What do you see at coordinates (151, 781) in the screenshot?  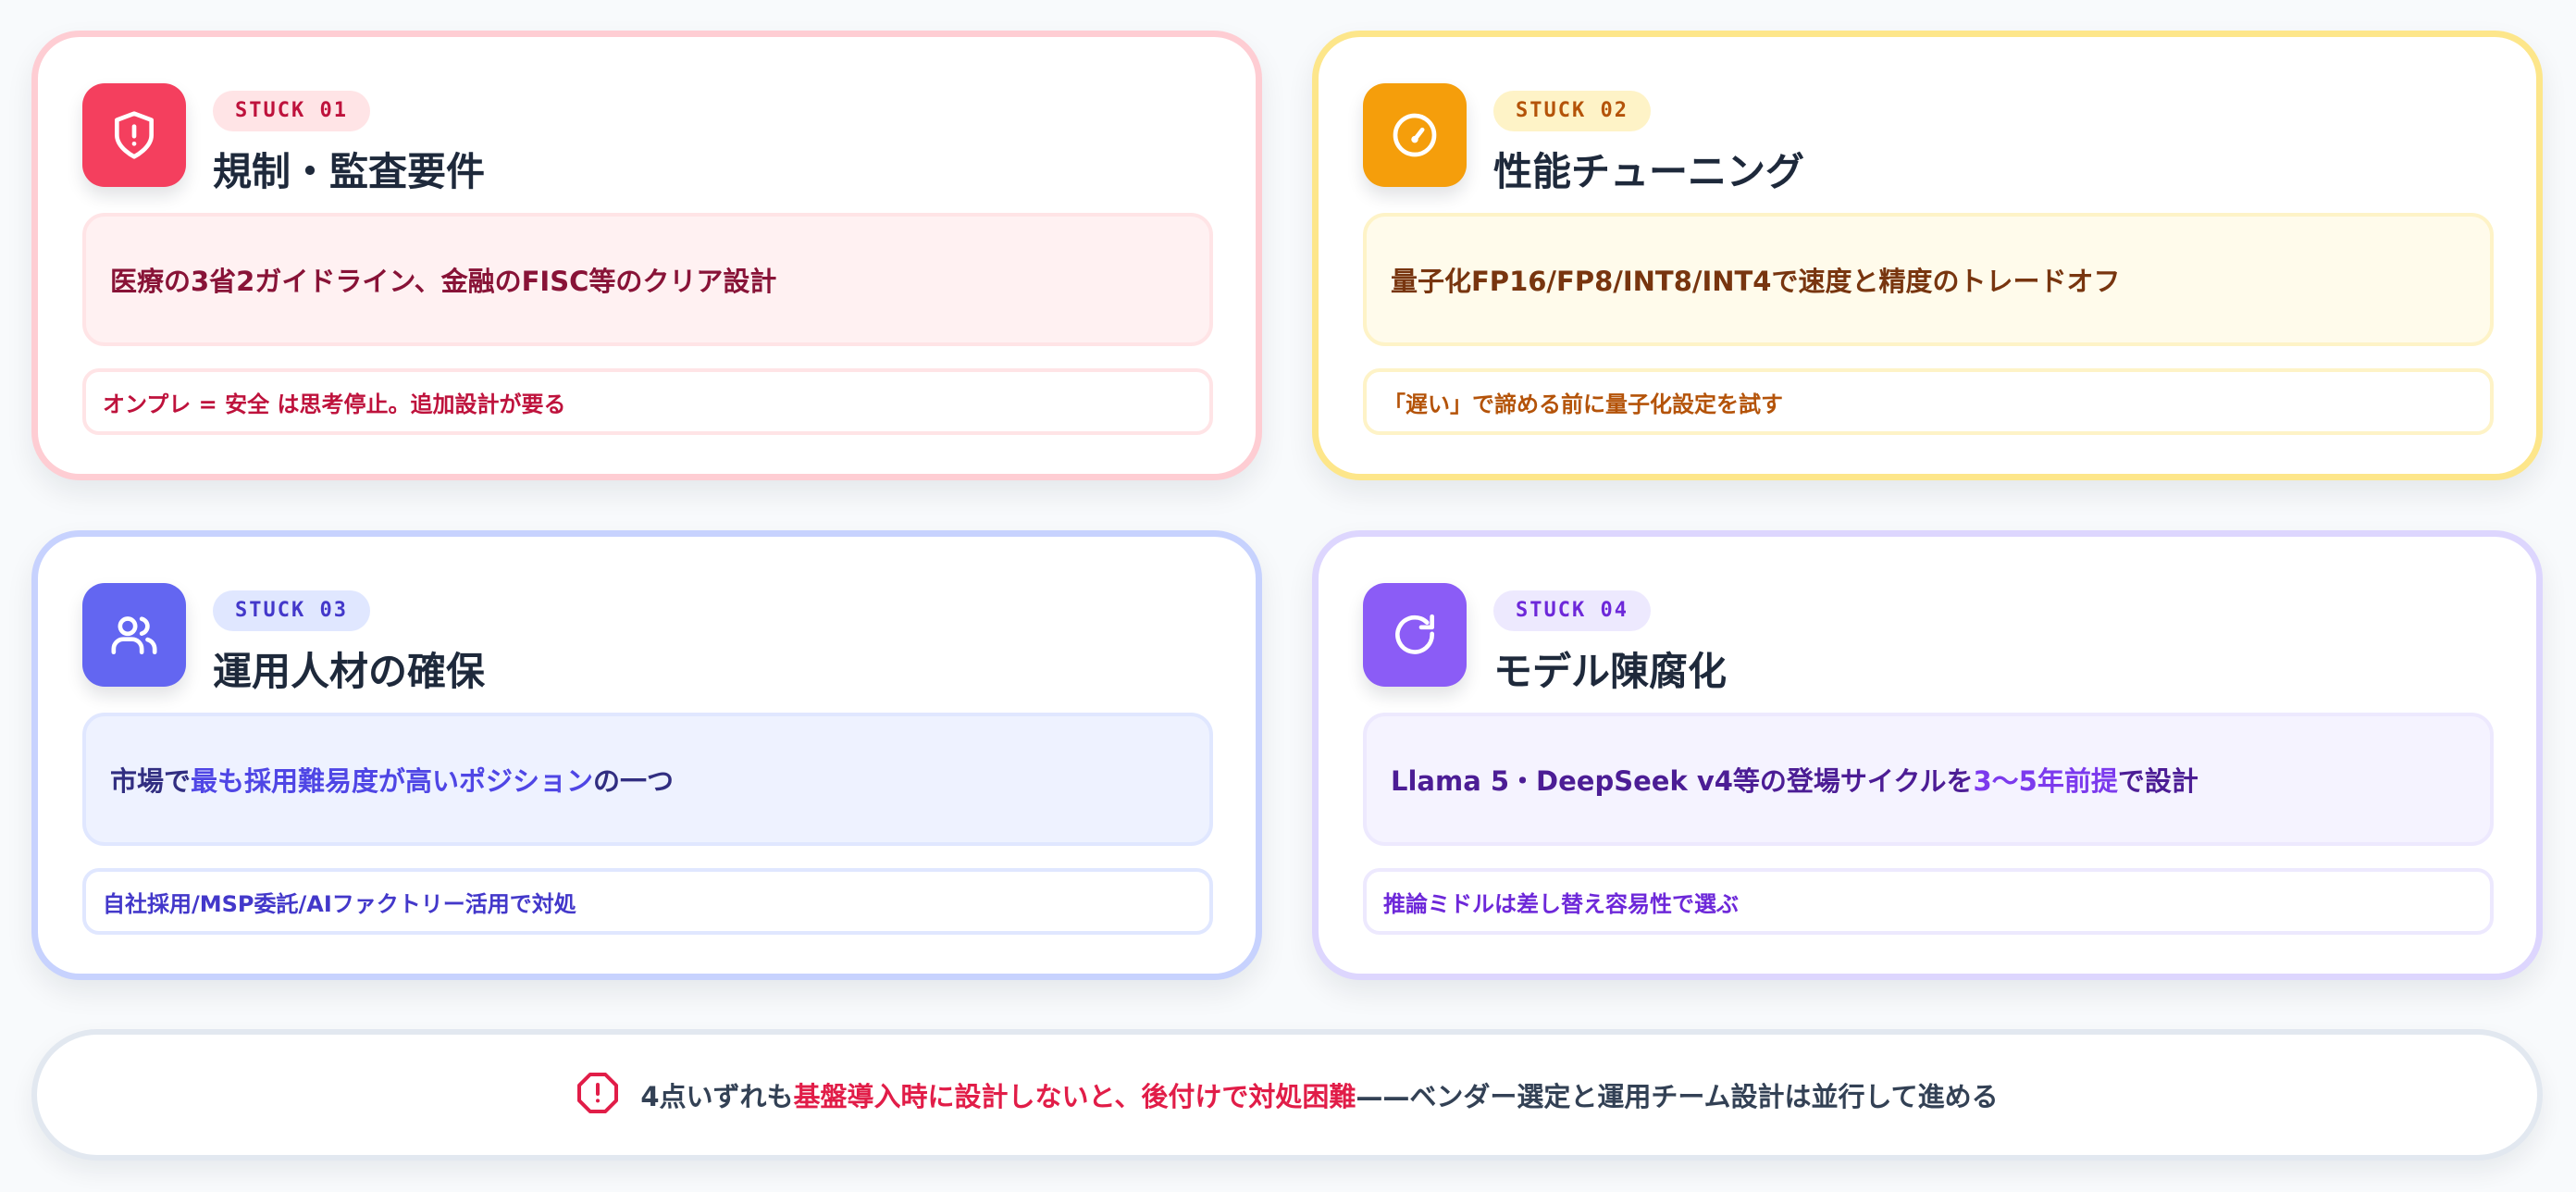 I see `main-text: 市場で` at bounding box center [151, 781].